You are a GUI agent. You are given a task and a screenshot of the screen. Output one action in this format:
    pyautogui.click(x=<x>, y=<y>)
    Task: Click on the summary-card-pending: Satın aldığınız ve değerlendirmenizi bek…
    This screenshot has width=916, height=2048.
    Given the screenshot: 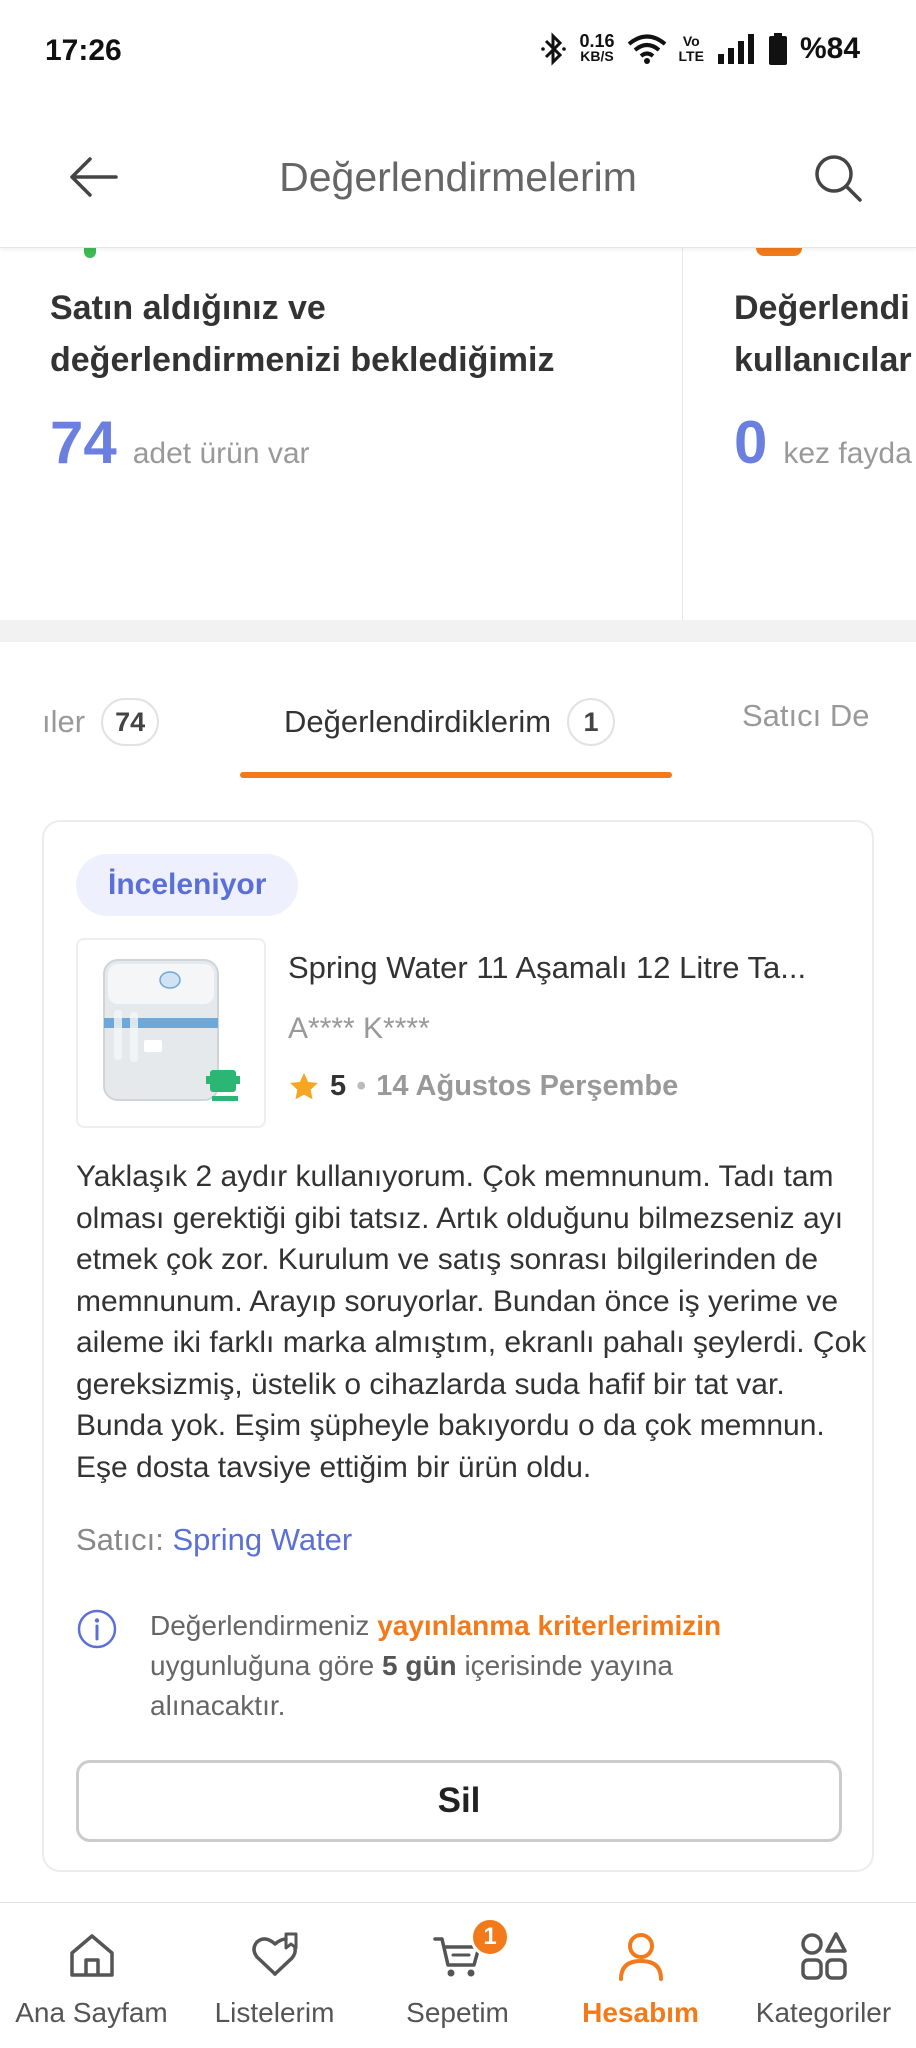 What is the action you would take?
    pyautogui.click(x=350, y=379)
    